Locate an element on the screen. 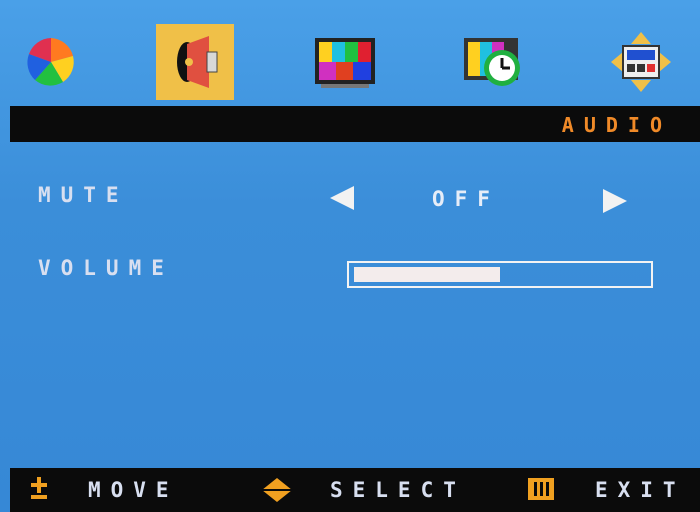  tab-audio is located at coordinates (195, 62).